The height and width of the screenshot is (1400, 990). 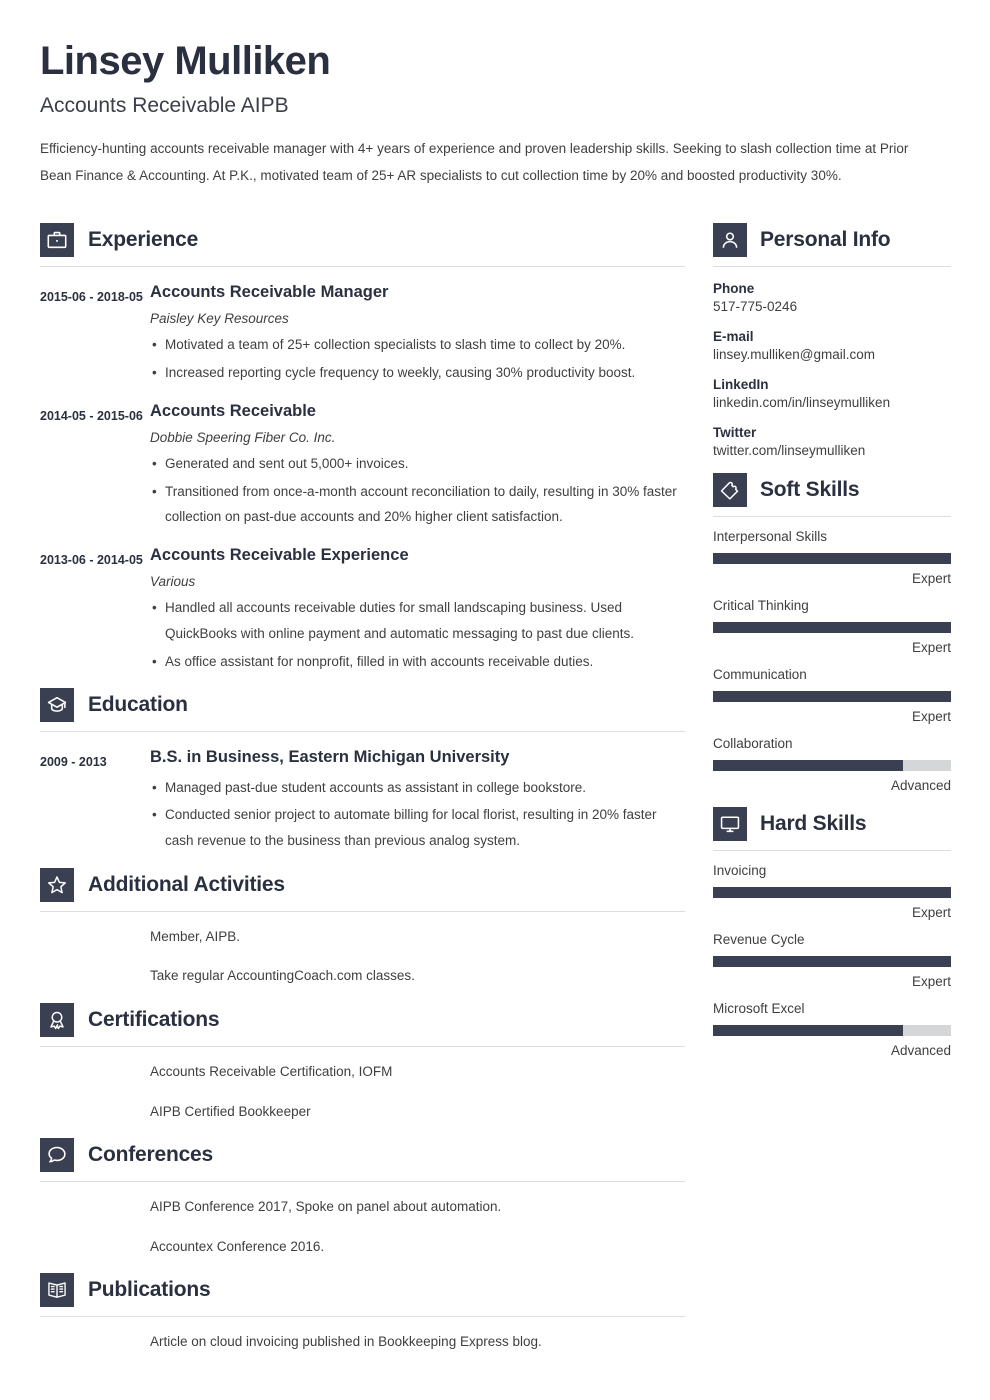 I want to click on list-item: Accounts Receivable Certification, IOFM, so click(x=271, y=1071).